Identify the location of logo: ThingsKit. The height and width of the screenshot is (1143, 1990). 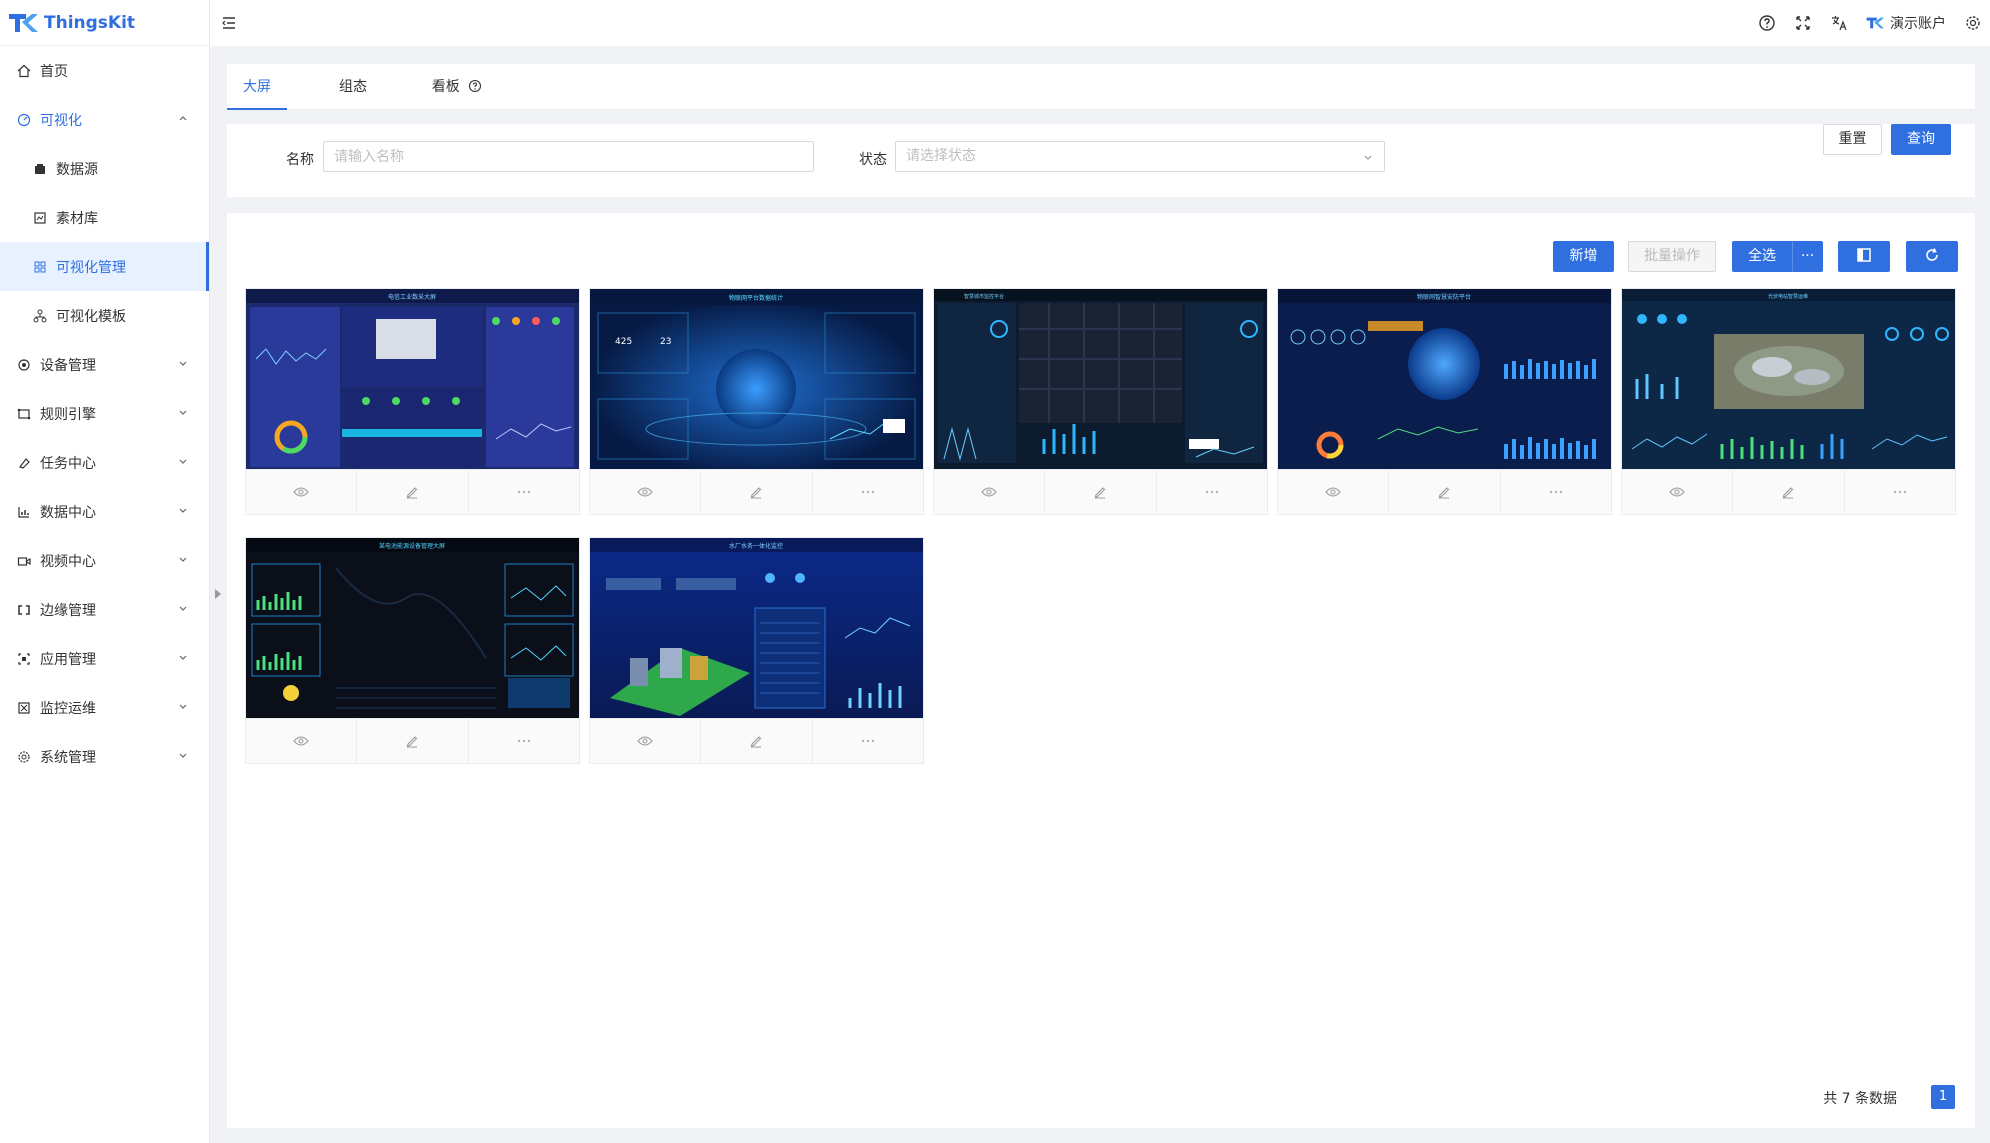
(104, 23).